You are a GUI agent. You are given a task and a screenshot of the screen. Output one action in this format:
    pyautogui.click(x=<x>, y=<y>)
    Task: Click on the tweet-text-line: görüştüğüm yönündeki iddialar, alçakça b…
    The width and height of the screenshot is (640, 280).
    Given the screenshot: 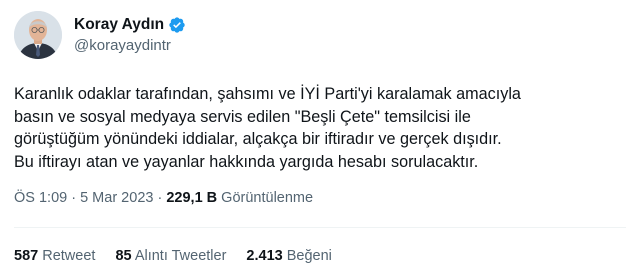 What is the action you would take?
    pyautogui.click(x=258, y=139)
    